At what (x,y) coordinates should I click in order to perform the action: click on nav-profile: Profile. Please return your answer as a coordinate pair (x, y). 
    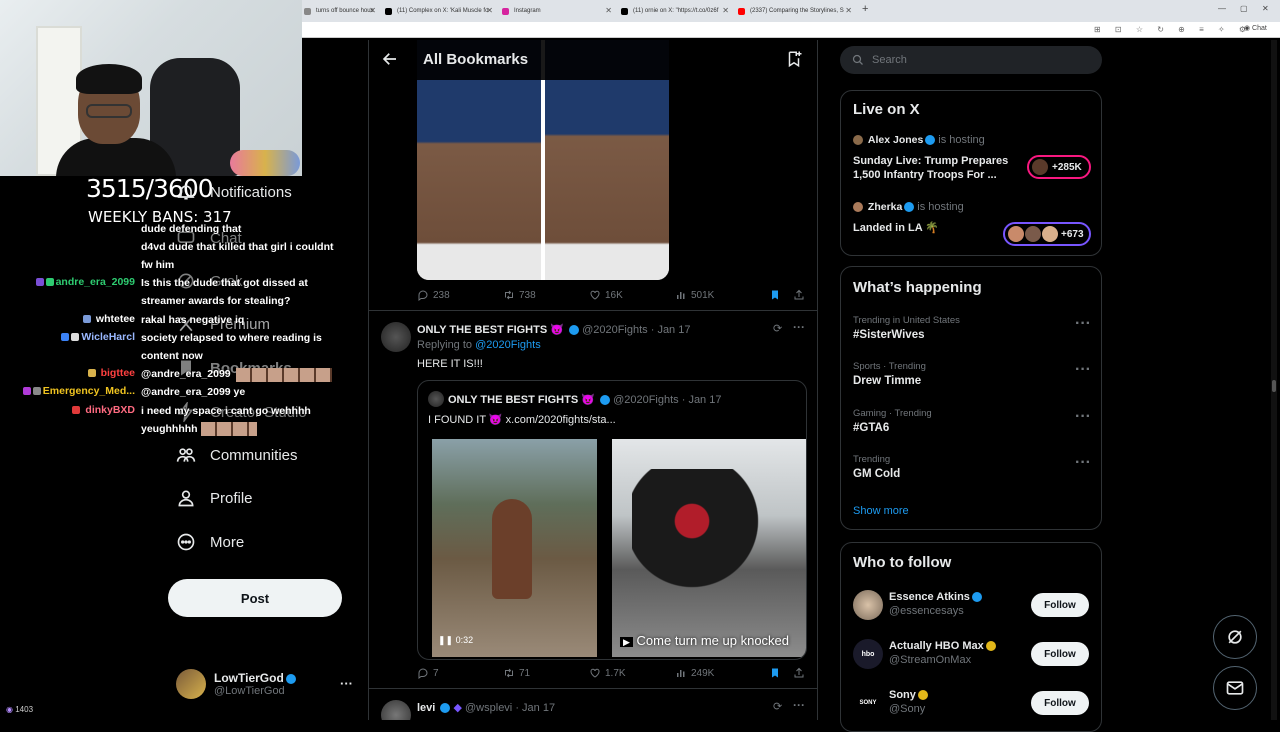
    Looking at the image, I should click on (214, 498).